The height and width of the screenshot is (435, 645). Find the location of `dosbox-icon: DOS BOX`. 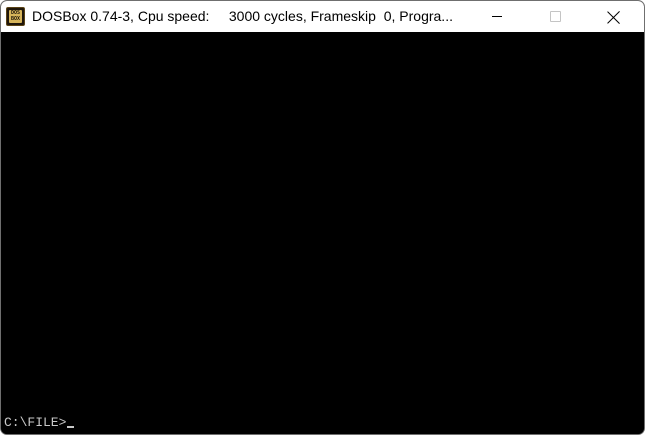

dosbox-icon: DOS BOX is located at coordinates (15, 16).